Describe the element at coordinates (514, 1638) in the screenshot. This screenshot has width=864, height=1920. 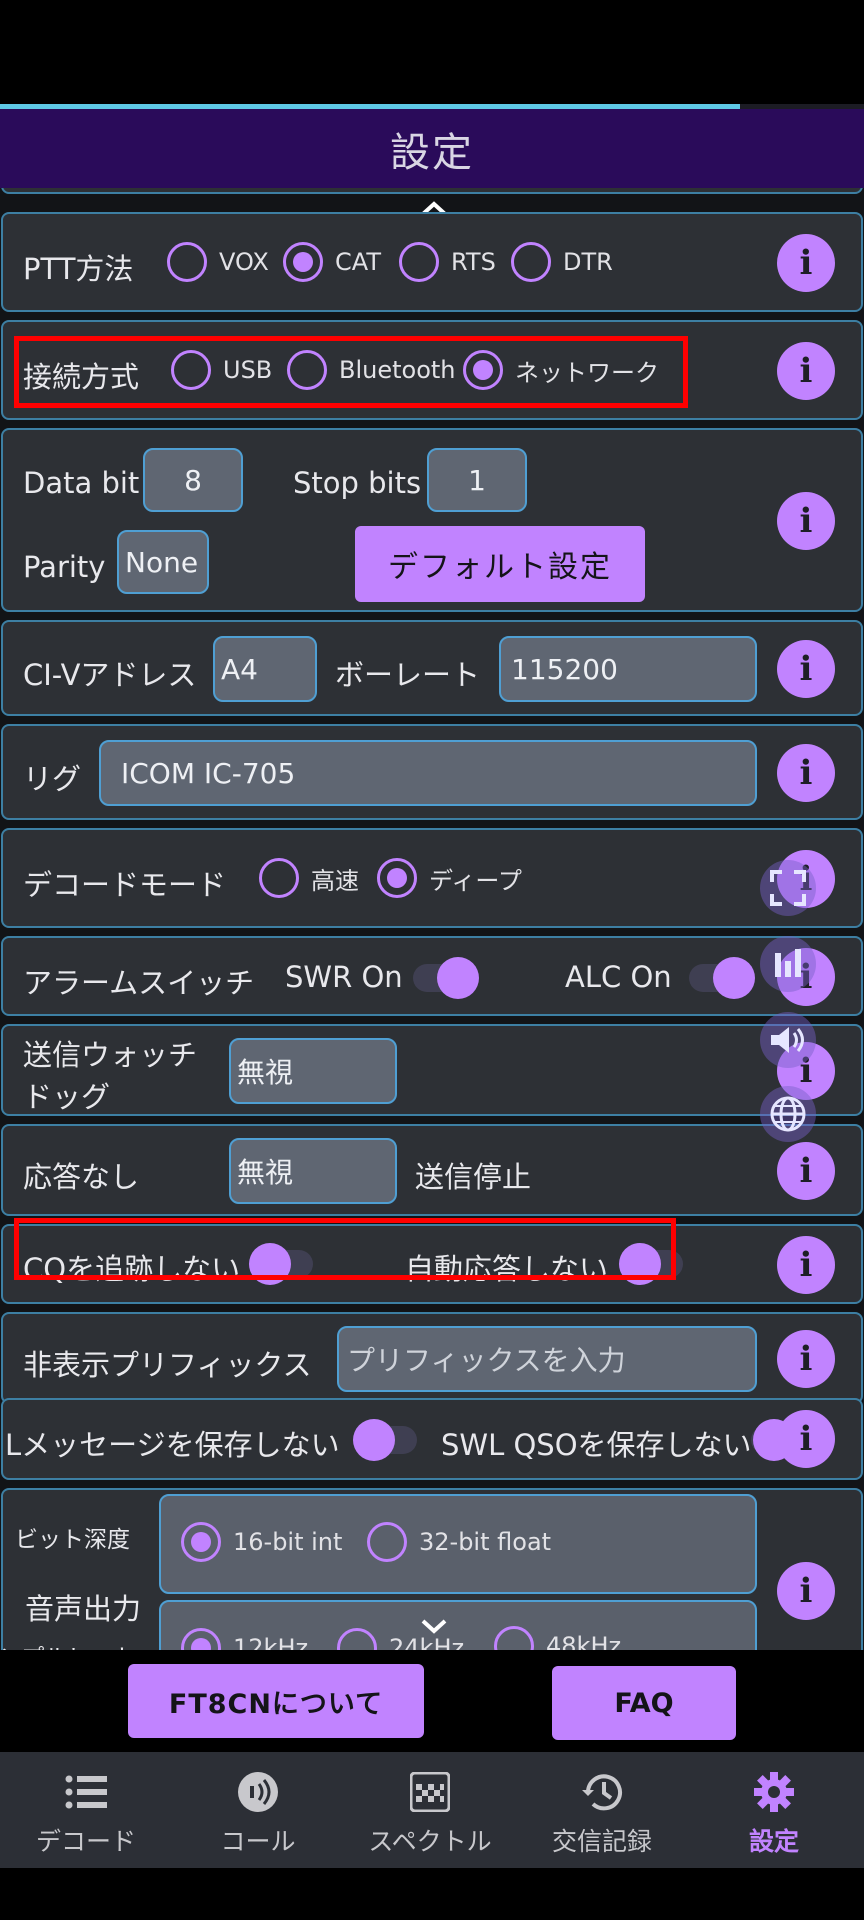
I see `radio-48khz` at that location.